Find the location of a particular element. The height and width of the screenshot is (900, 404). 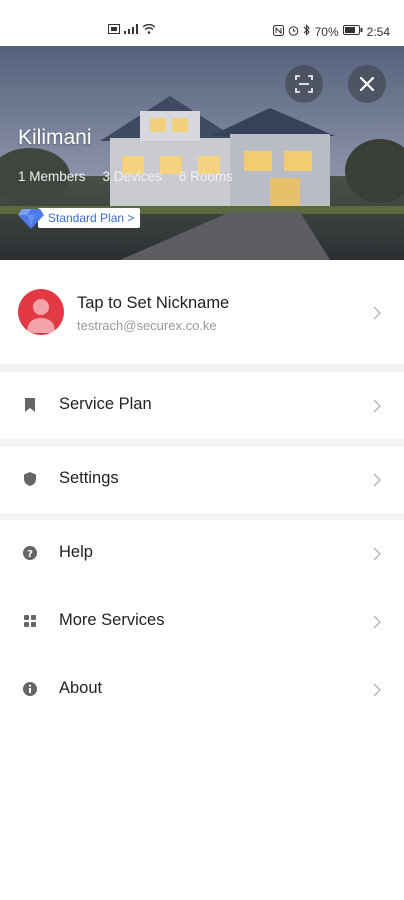

user-avatar-icon is located at coordinates (41, 316).